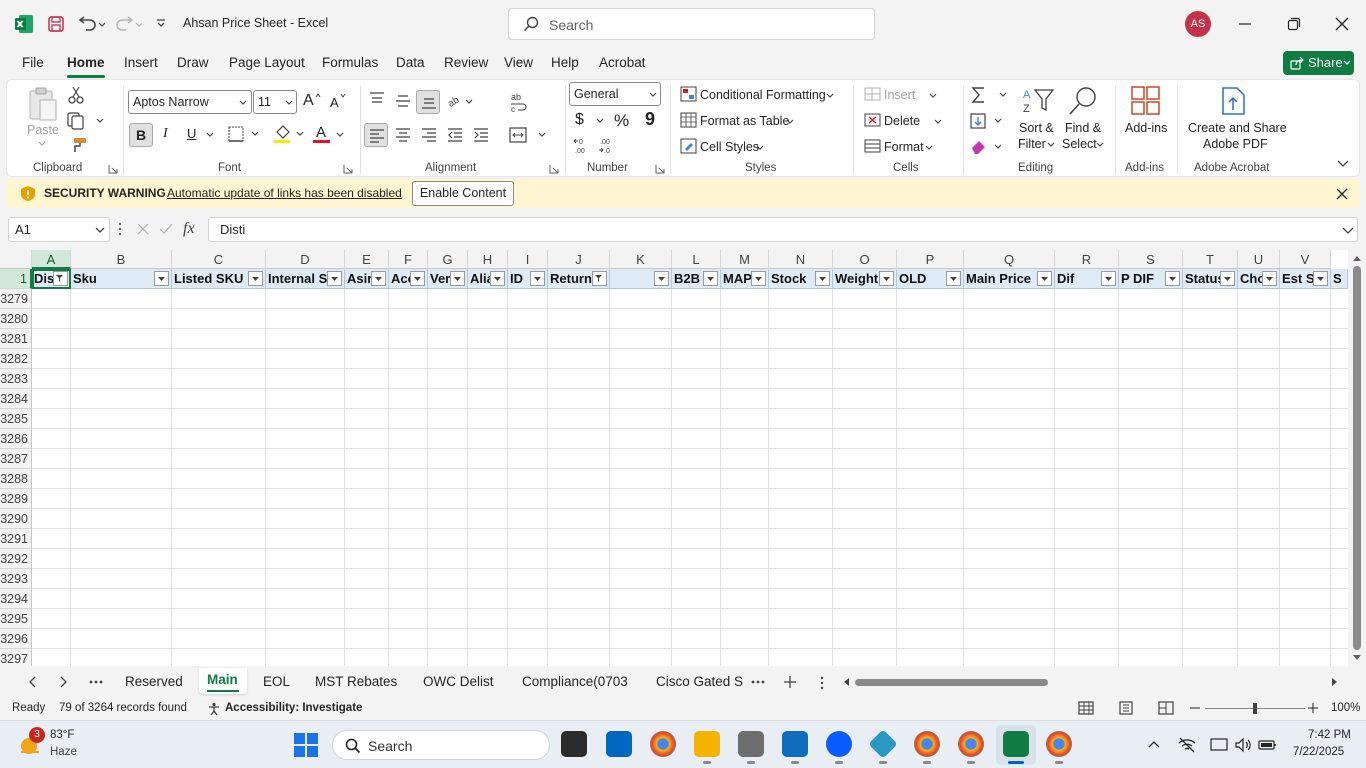 The image size is (1366, 768). I want to click on align-bottom-button, so click(428, 102).